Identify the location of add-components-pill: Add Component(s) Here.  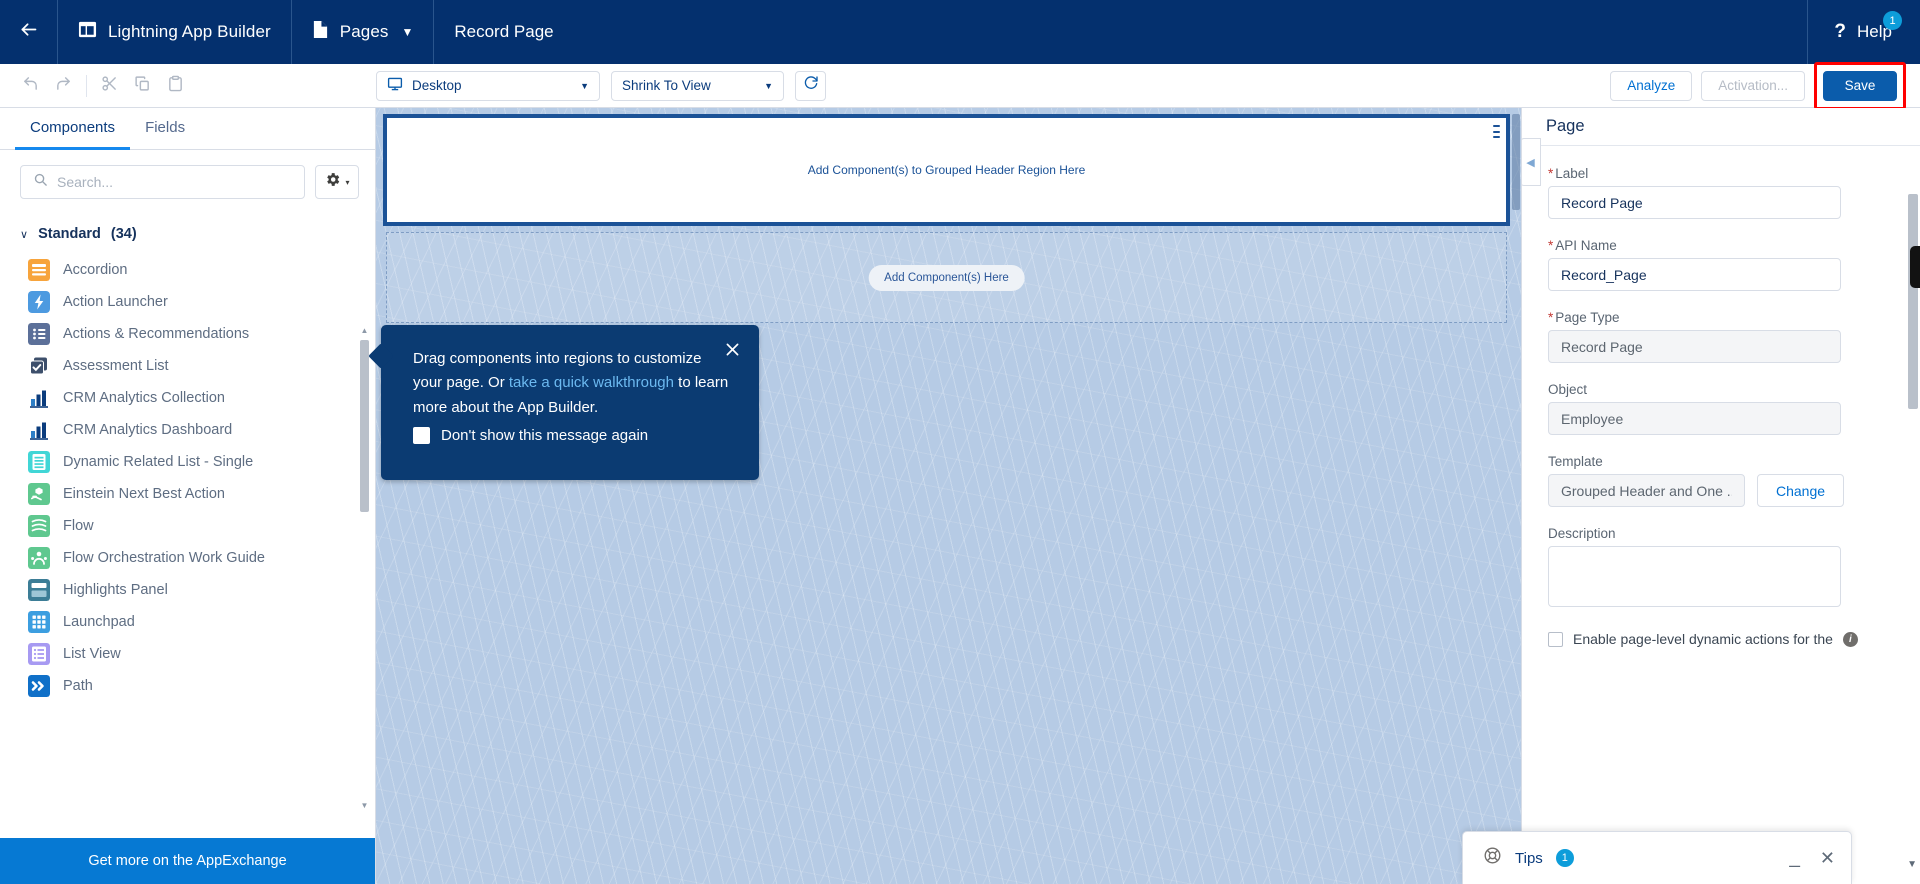
(946, 277).